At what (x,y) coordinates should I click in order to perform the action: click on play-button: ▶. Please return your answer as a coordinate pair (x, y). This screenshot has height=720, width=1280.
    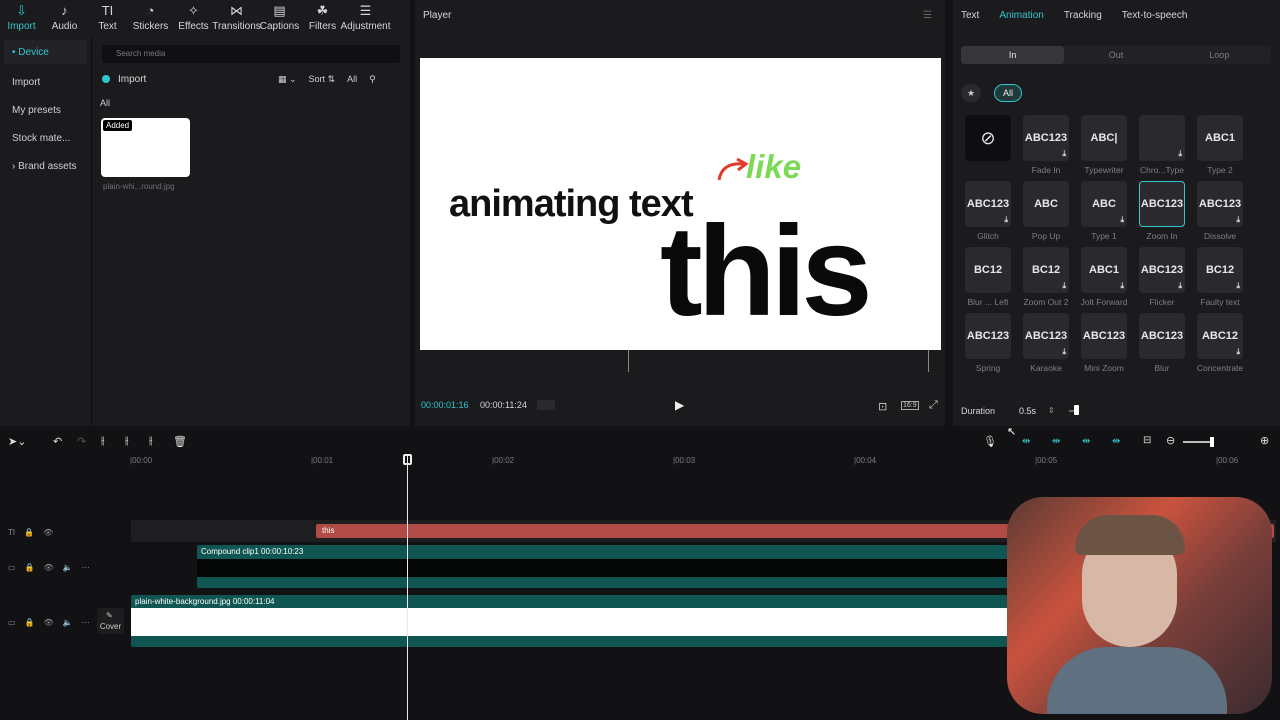
    Looking at the image, I should click on (679, 405).